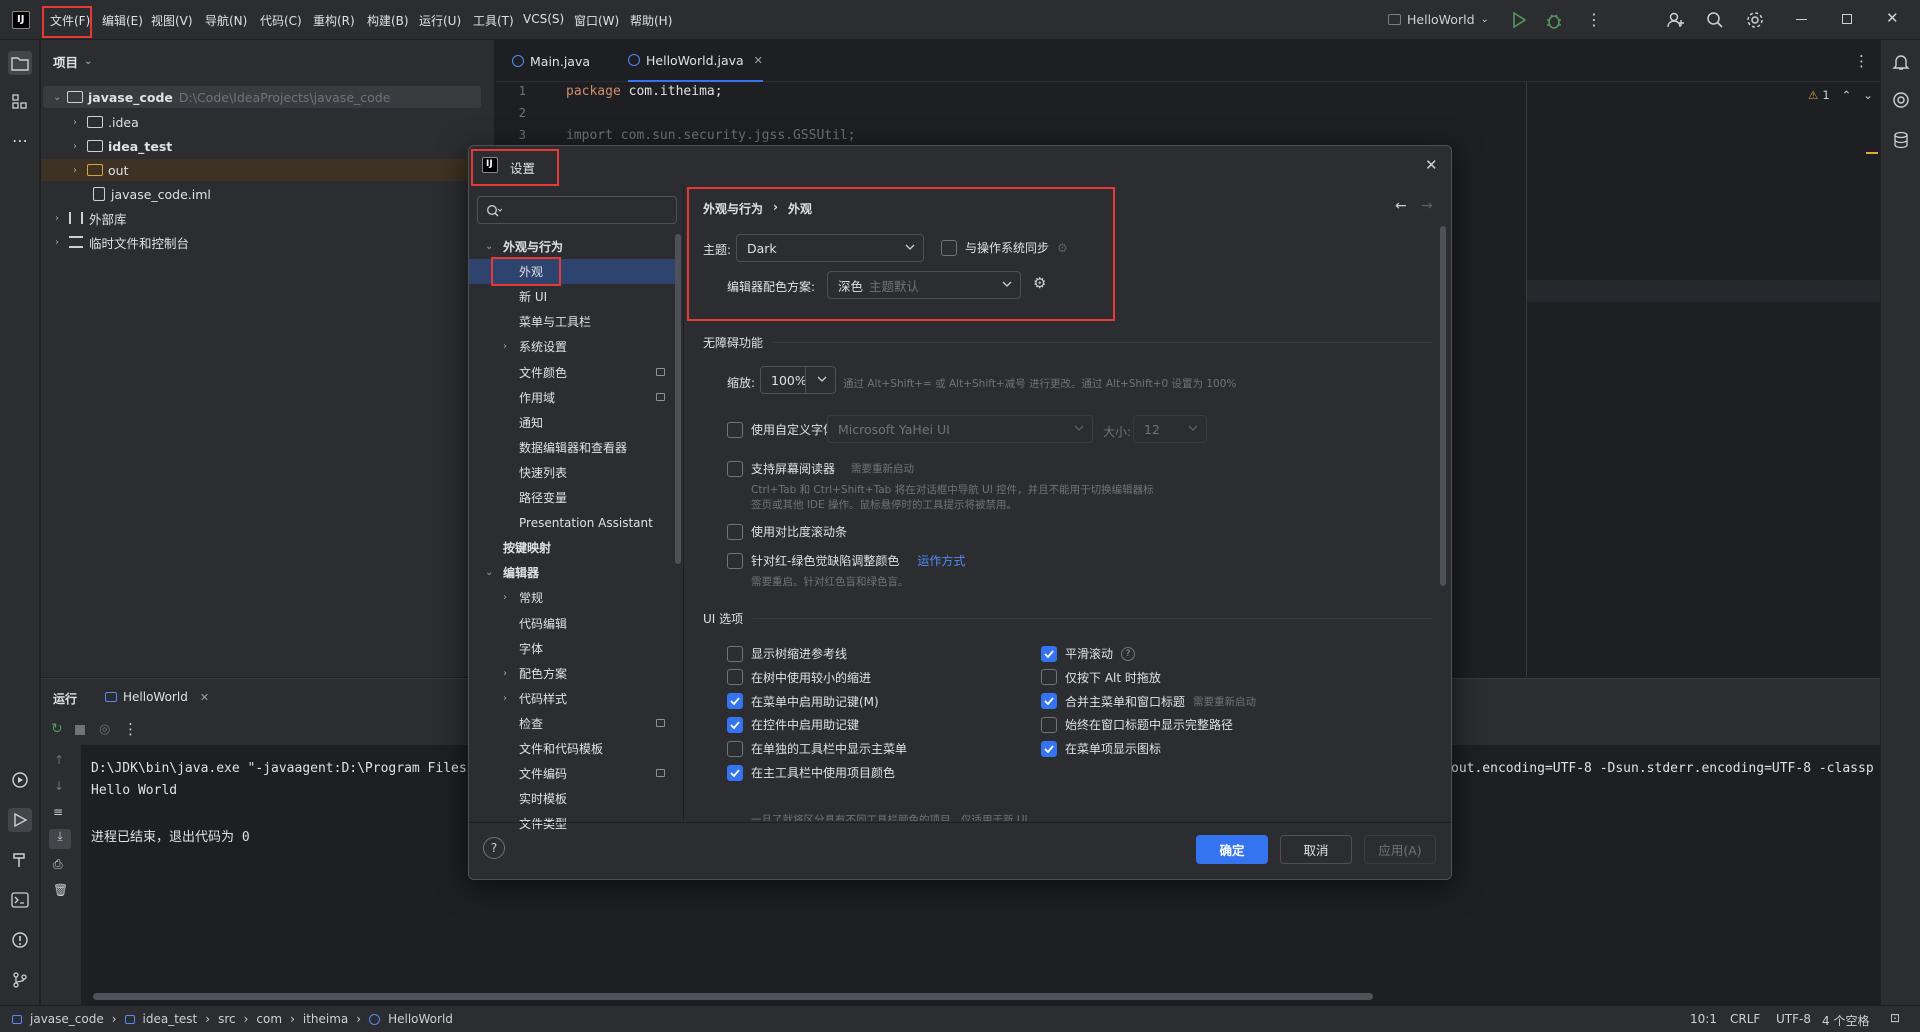  I want to click on ai-assistant-icon, so click(1901, 100).